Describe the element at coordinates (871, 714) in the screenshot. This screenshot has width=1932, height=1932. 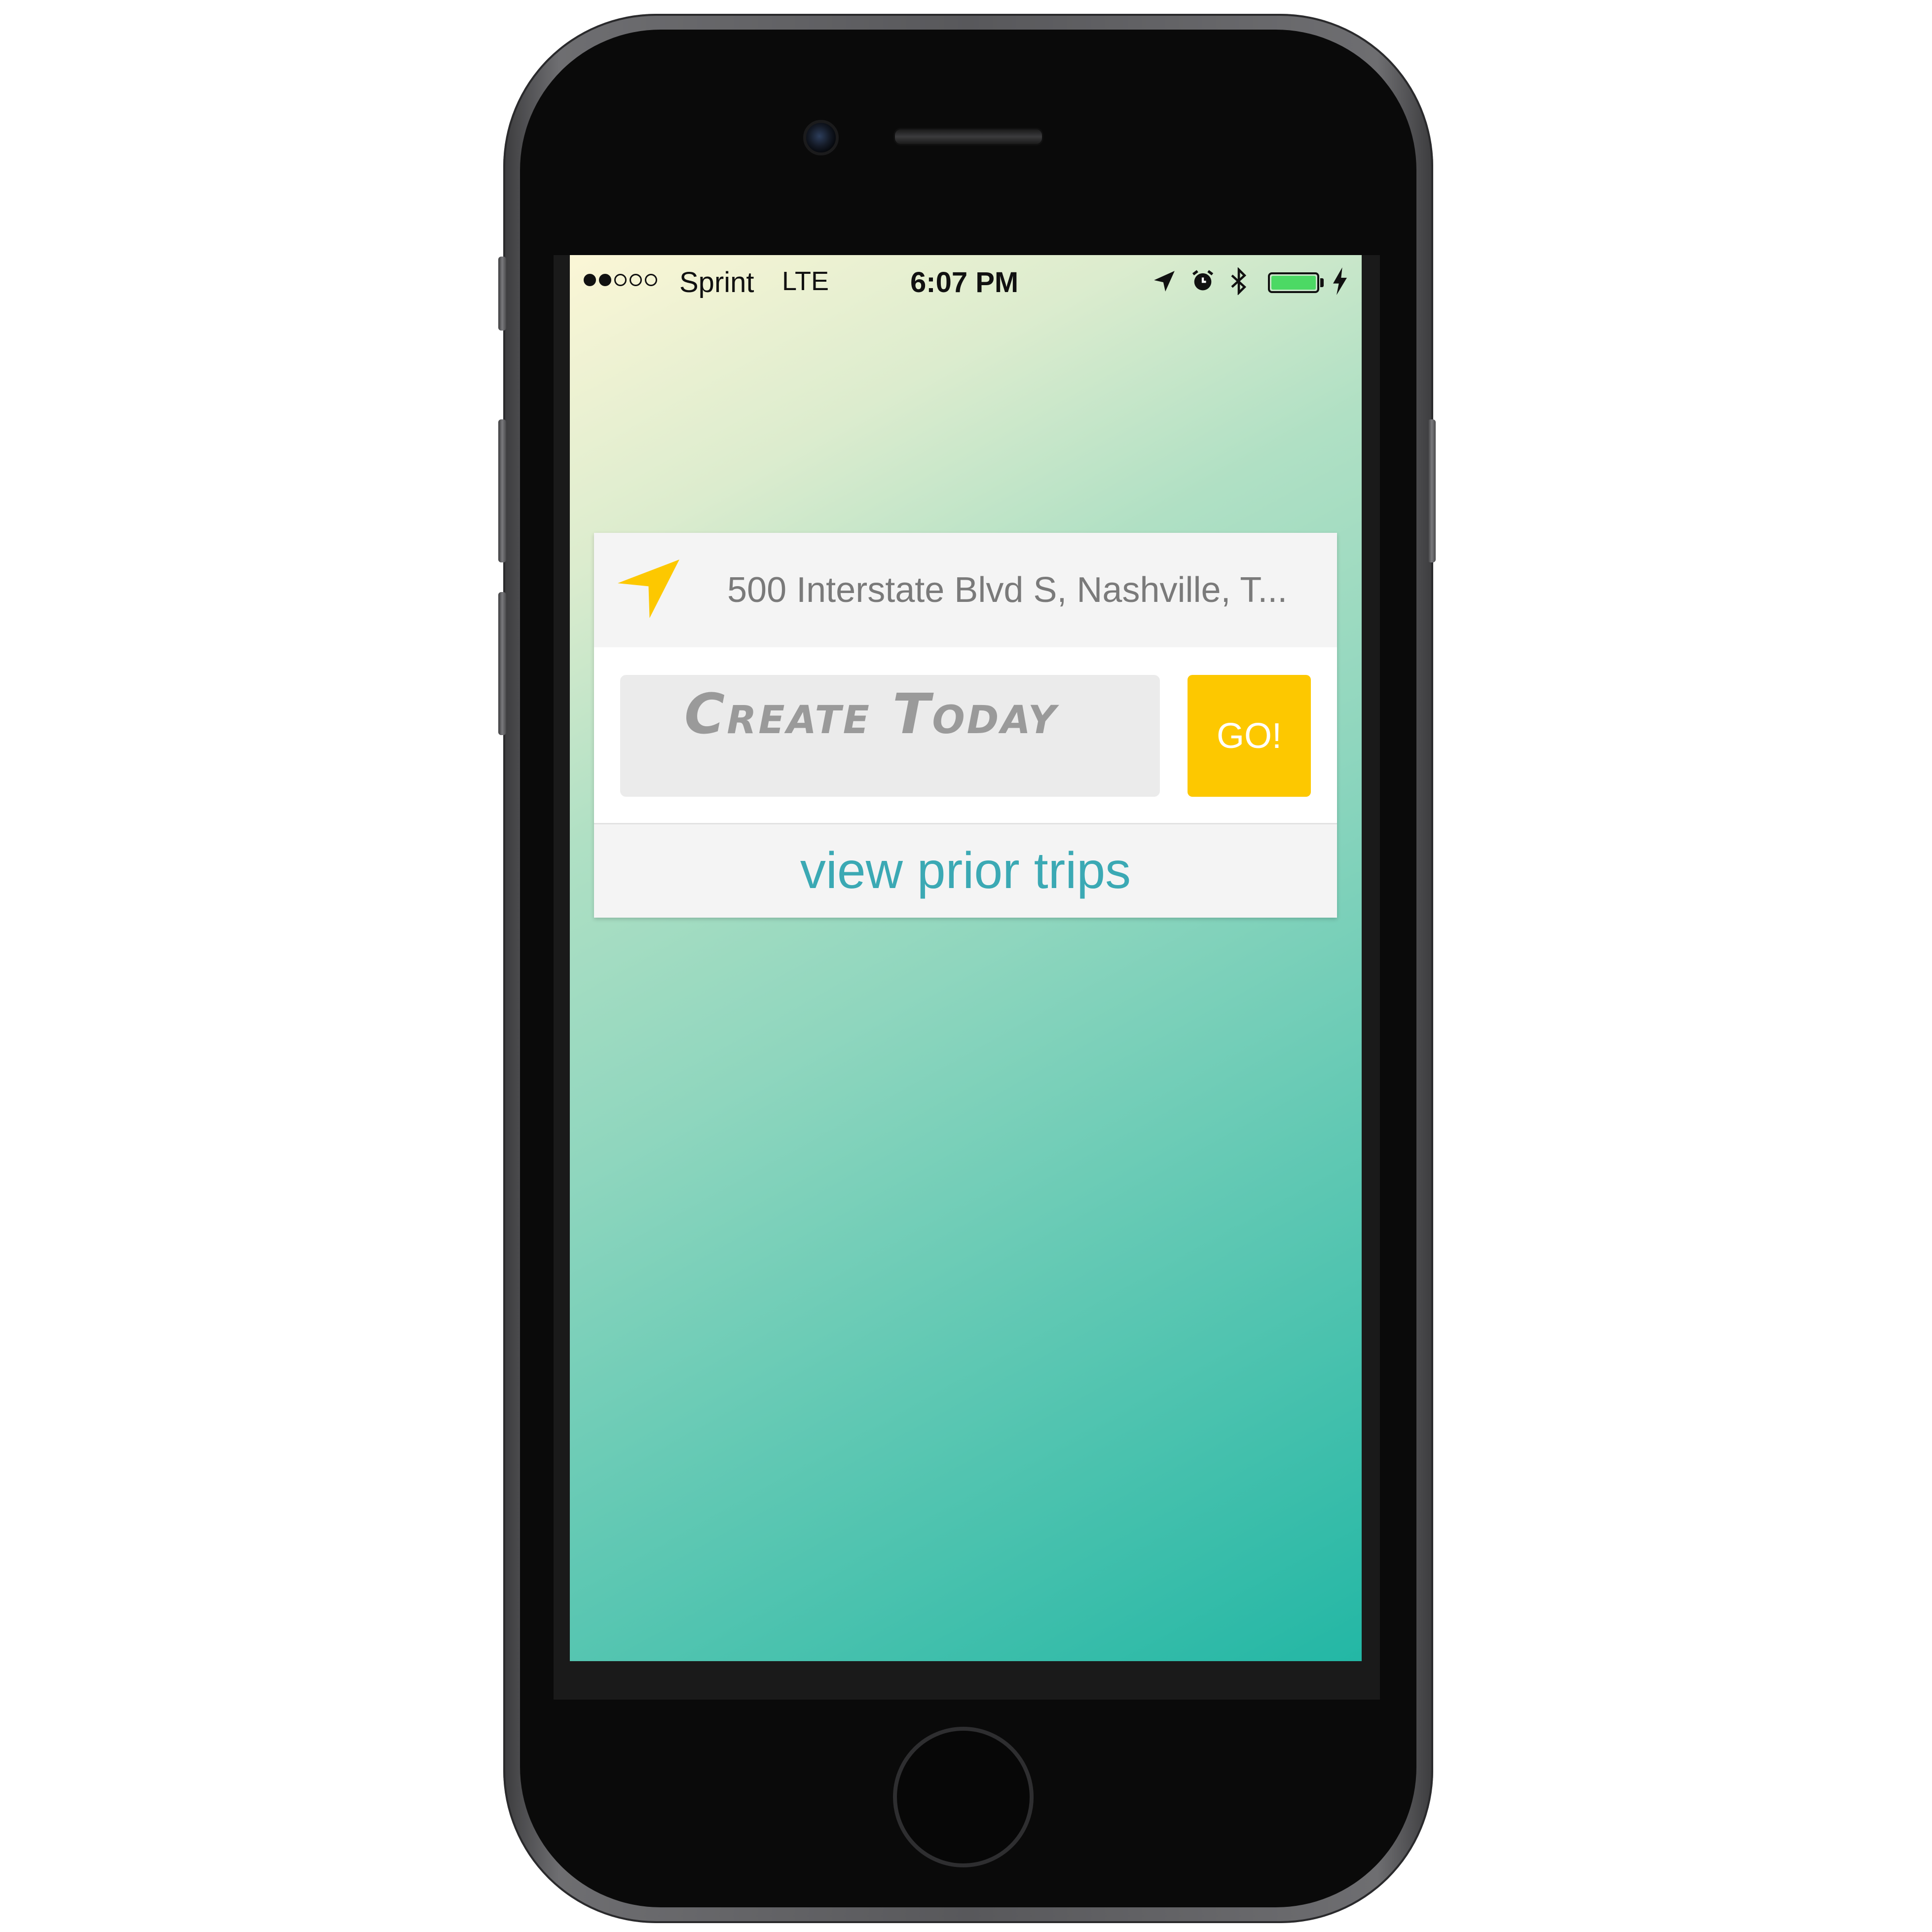
I see `trip-name-placeholder: Create Today` at that location.